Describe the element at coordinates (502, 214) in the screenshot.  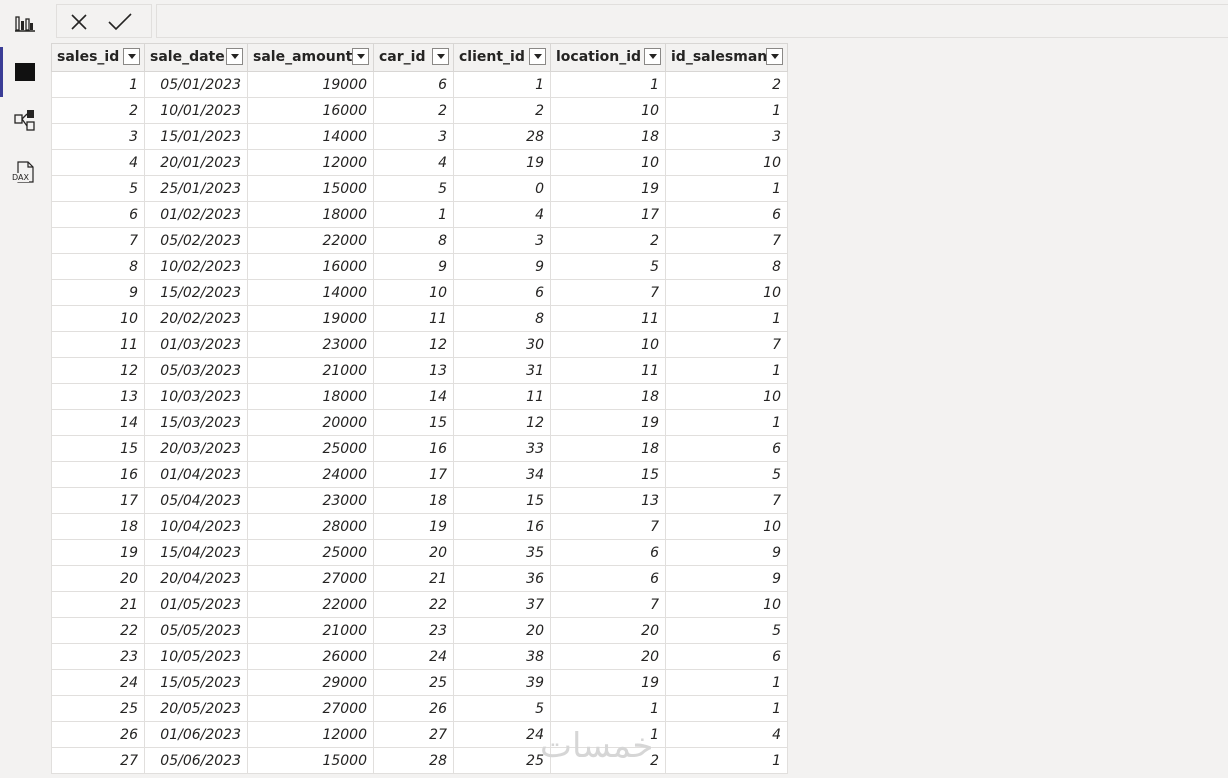
I see `cell-client-id: 4` at that location.